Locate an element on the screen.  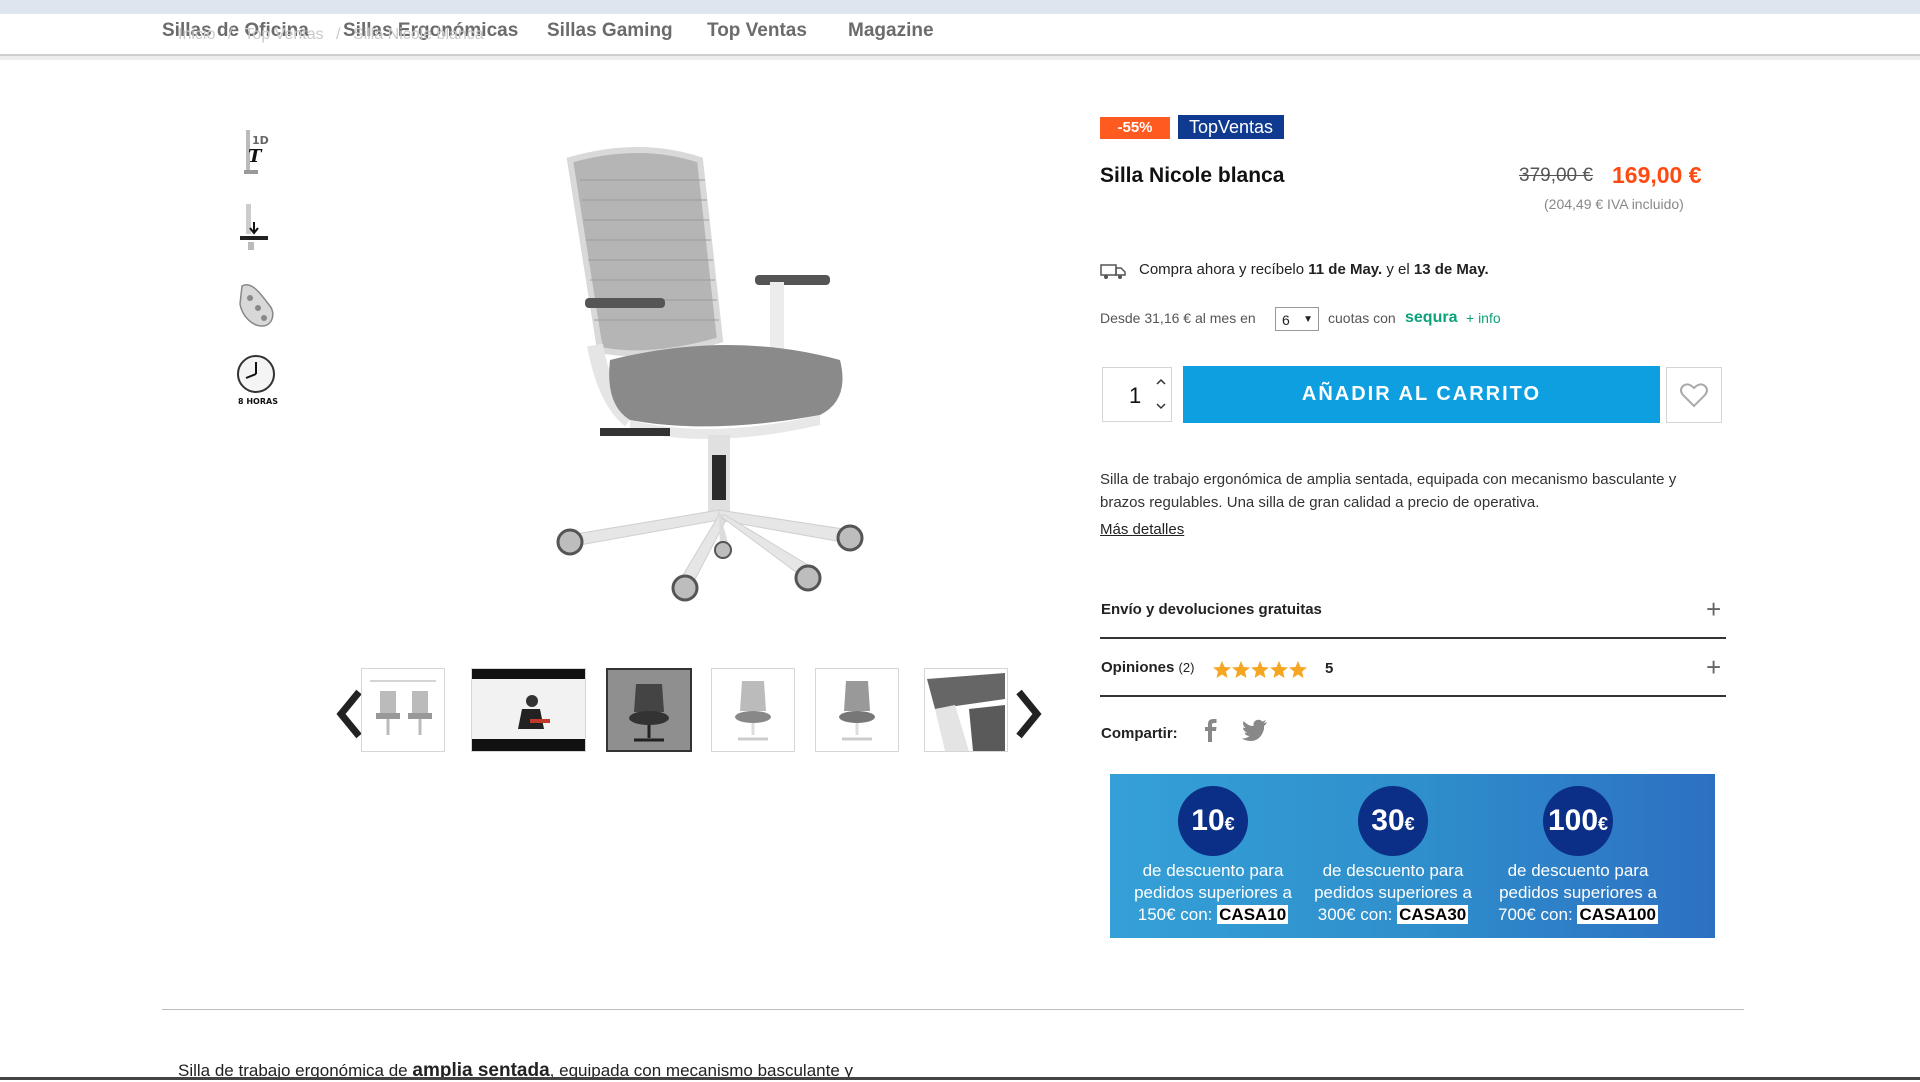
promo-amount-badge: 10€ is located at coordinates (1213, 821).